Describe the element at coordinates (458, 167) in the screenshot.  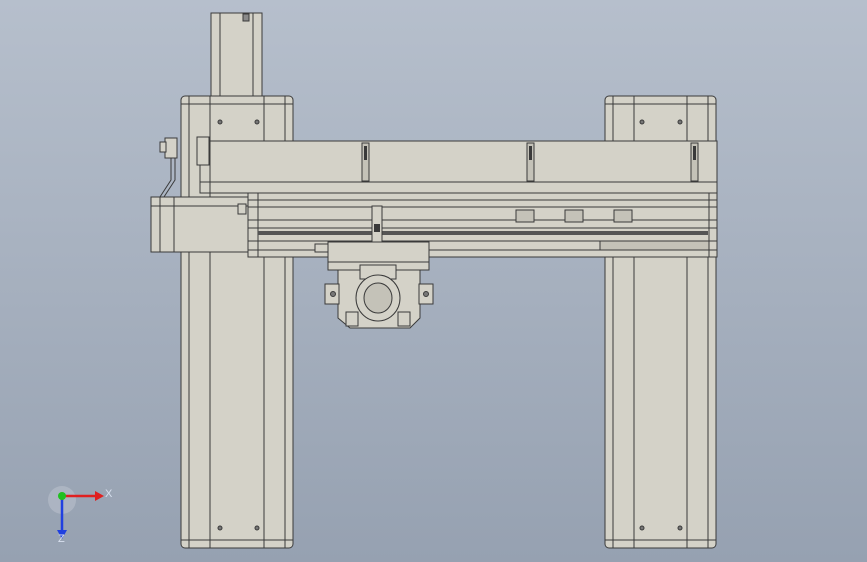
I see `upper-crossbeam` at that location.